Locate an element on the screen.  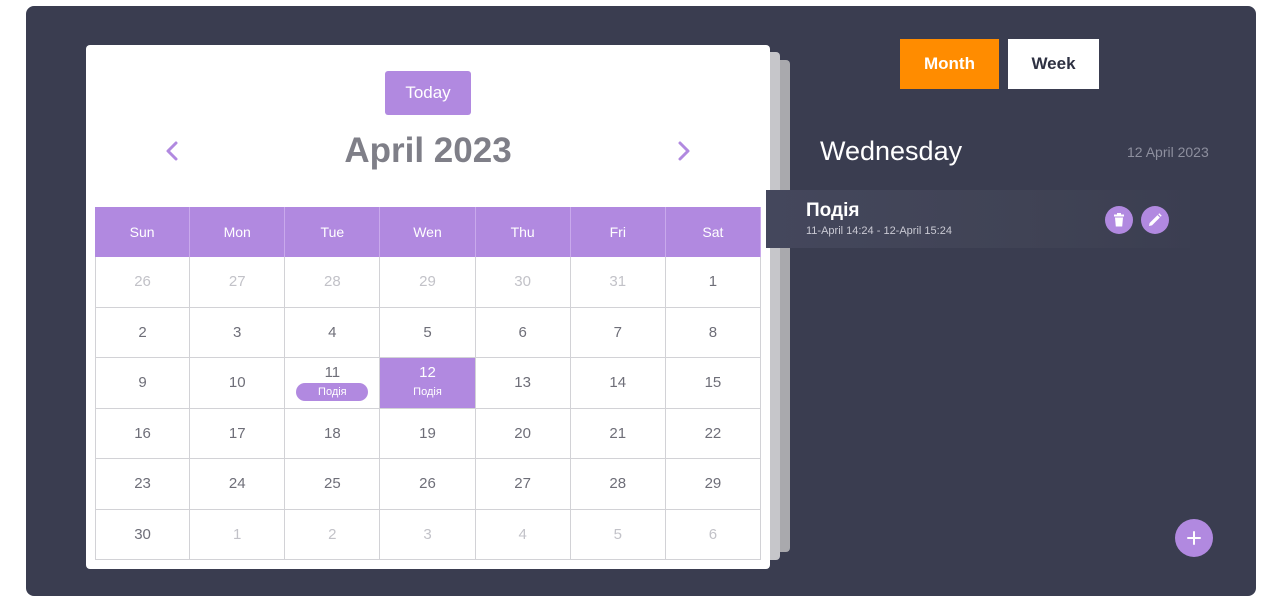
edit-event-button is located at coordinates (1155, 220).